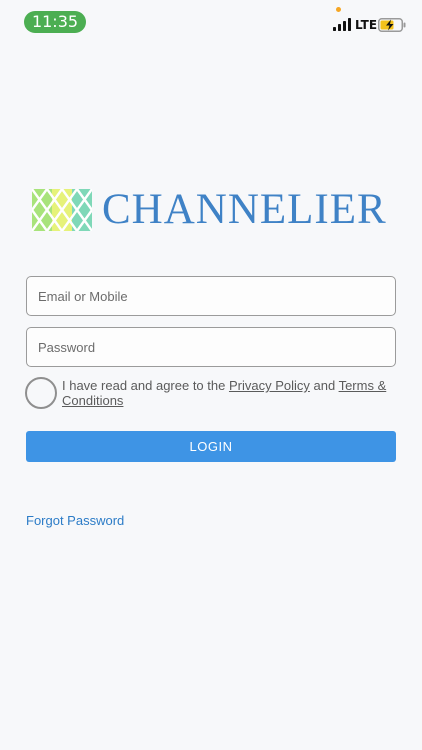 This screenshot has width=422, height=750. I want to click on status-bar: 11:35 LTE, so click(211, 22).